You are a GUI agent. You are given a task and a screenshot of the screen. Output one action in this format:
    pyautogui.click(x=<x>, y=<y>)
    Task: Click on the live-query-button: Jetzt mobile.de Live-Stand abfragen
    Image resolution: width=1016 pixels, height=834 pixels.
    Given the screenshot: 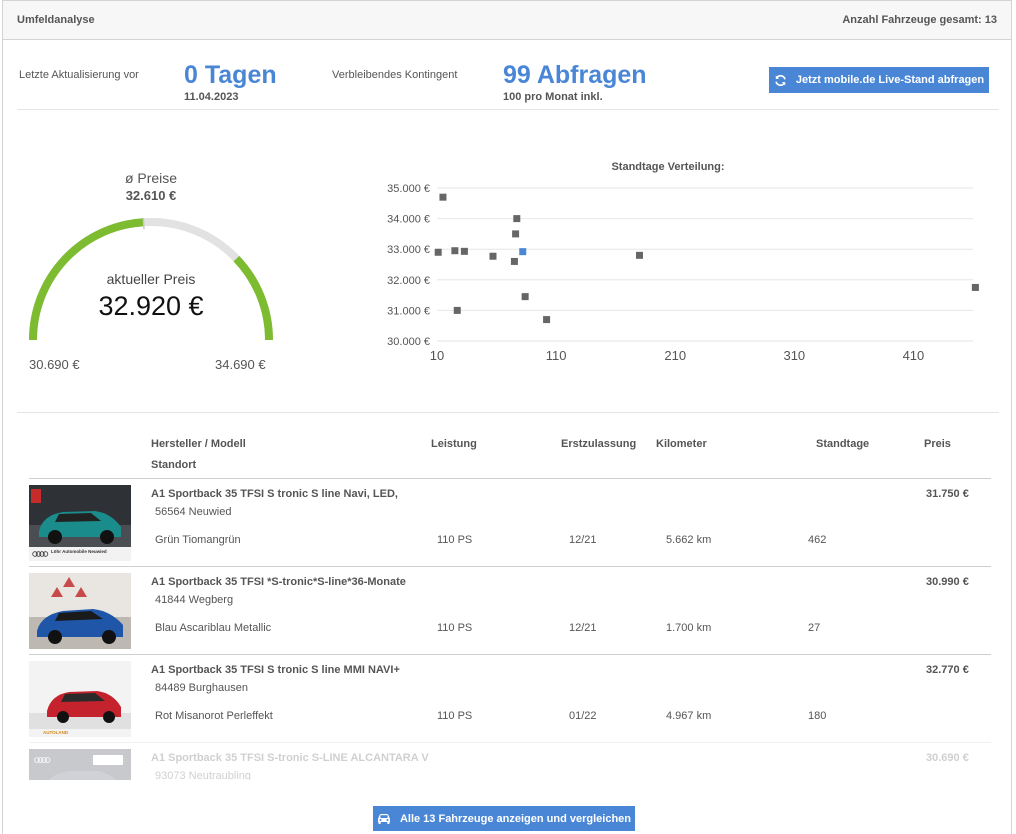 What is the action you would take?
    pyautogui.click(x=879, y=80)
    